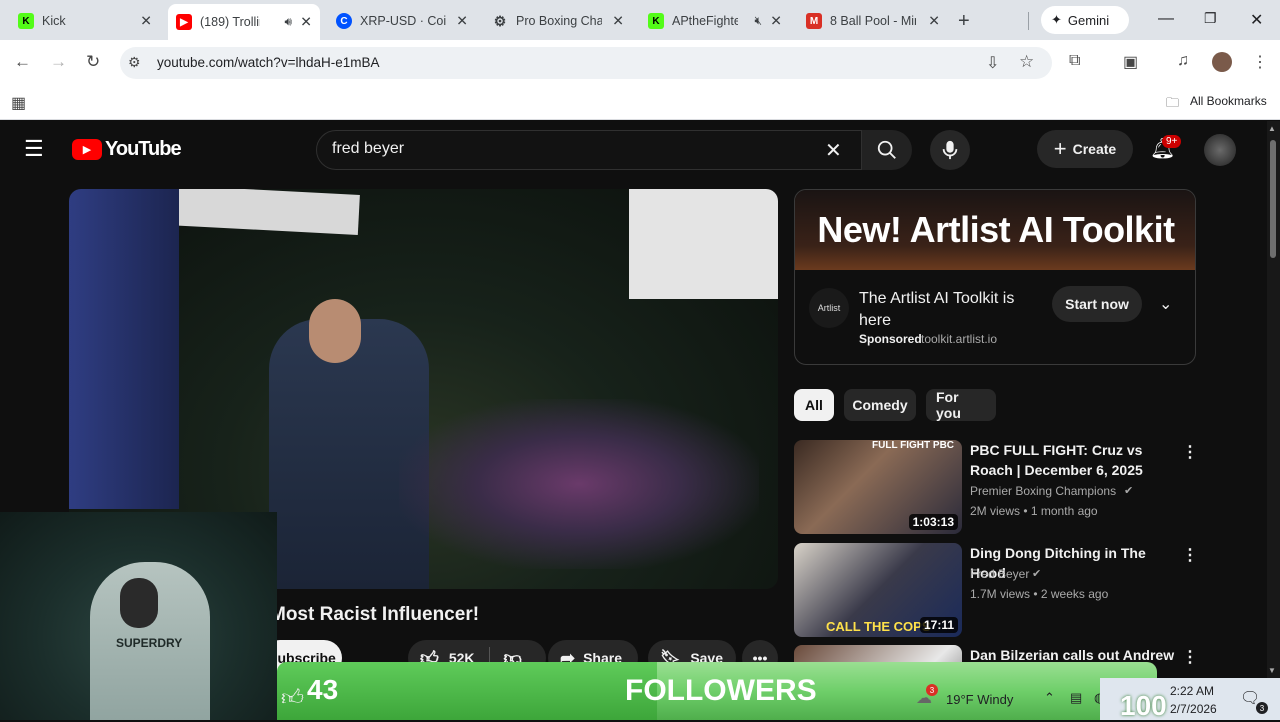 Image resolution: width=1280 pixels, height=722 pixels. What do you see at coordinates (1076, 698) in the screenshot?
I see `tray-app-icon: ▤` at bounding box center [1076, 698].